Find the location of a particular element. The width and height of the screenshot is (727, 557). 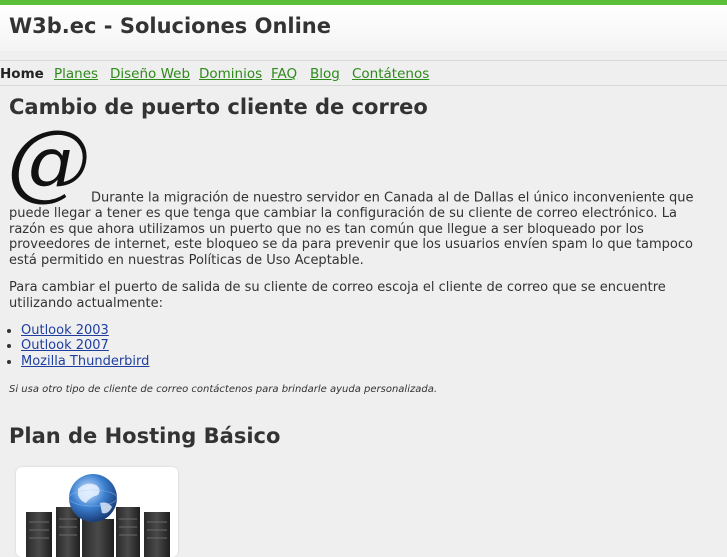

nav-item-diseno-web: Diseño Web is located at coordinates (150, 74).